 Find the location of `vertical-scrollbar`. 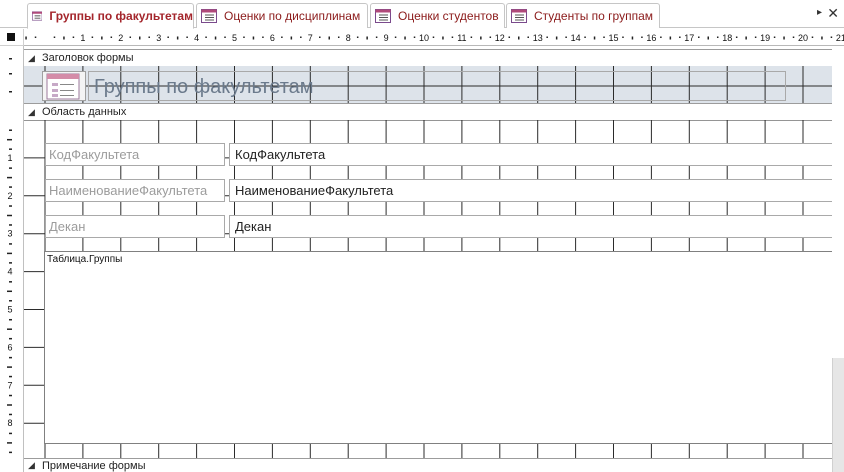

vertical-scrollbar is located at coordinates (838, 415).